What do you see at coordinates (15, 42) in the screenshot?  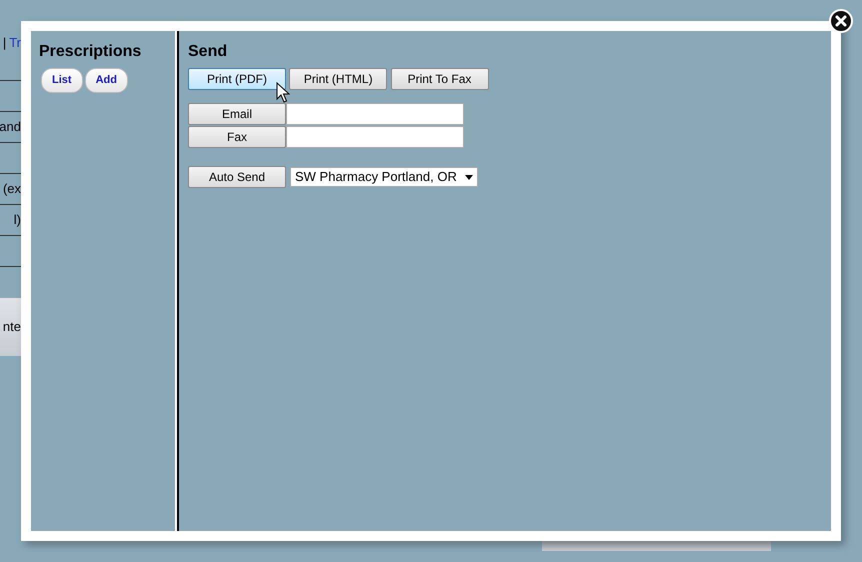 I see `page-link: Tr` at bounding box center [15, 42].